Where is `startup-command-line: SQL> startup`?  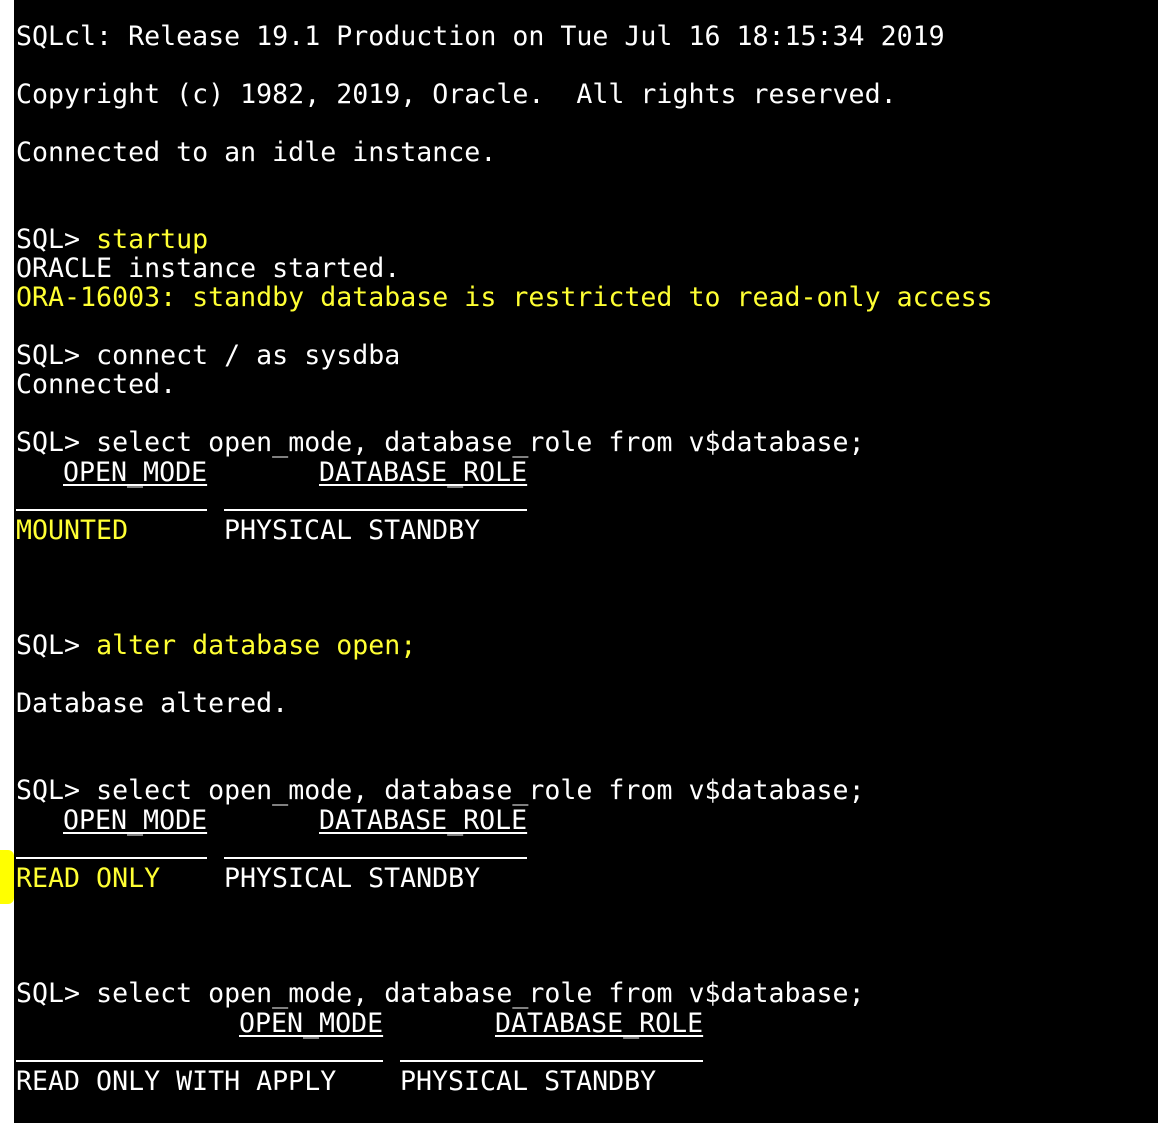 startup-command-line: SQL> startup is located at coordinates (112, 240).